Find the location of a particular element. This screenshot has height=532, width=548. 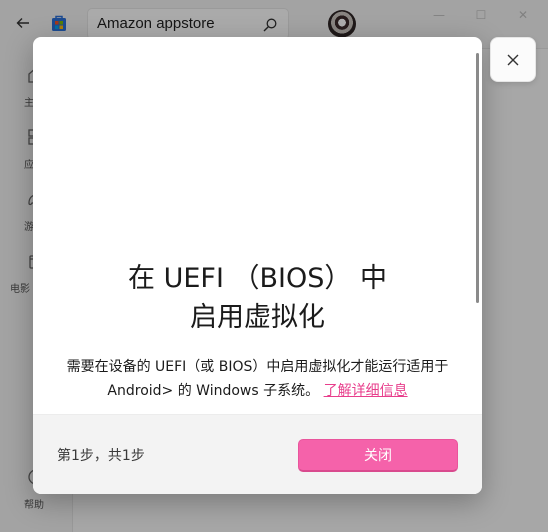

dismiss-dialog-button is located at coordinates (513, 59).